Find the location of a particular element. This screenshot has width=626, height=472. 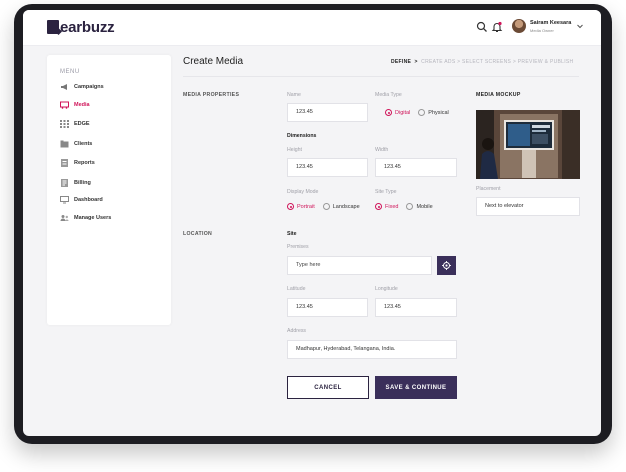

clients-icon is located at coordinates (64, 144).